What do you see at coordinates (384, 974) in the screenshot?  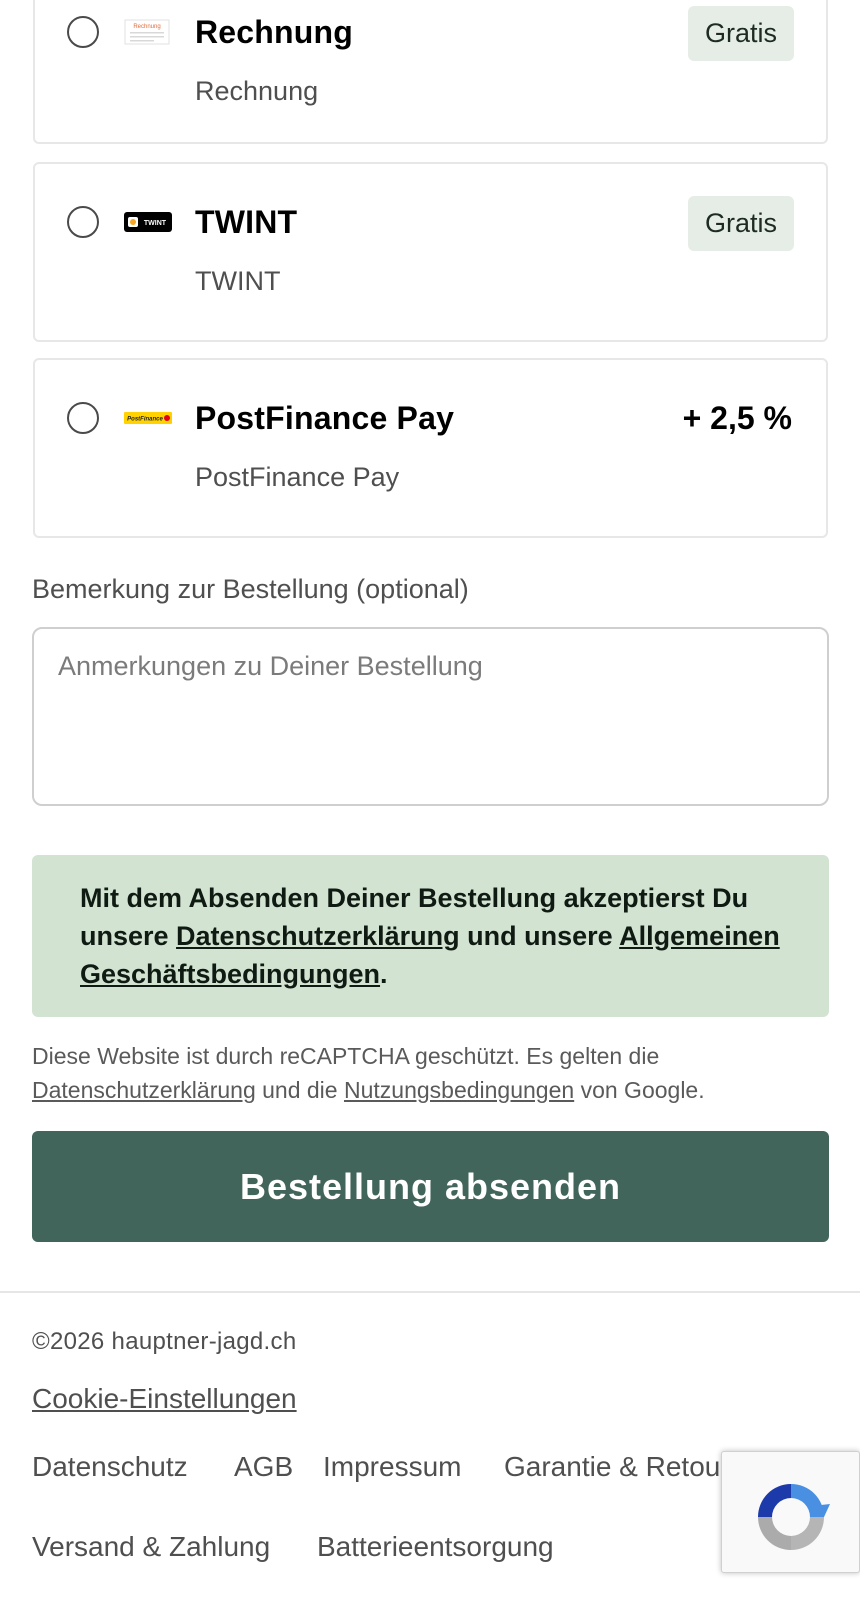 I see `notice-text: .` at bounding box center [384, 974].